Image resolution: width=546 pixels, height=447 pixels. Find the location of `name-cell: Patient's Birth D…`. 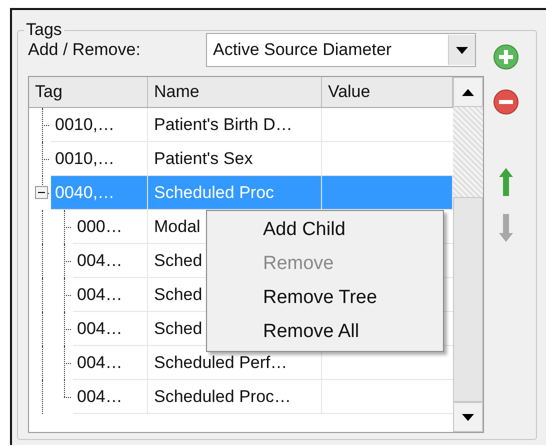

name-cell: Patient's Birth D… is located at coordinates (235, 125).